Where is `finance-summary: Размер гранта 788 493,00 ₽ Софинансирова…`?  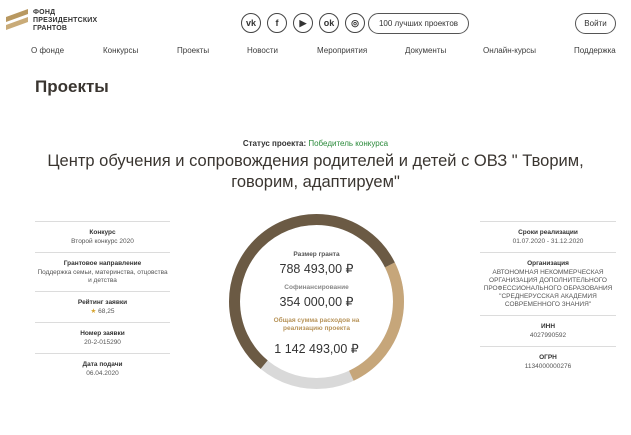
finance-summary: Размер гранта 788 493,00 ₽ Софинансирова… is located at coordinates (316, 291).